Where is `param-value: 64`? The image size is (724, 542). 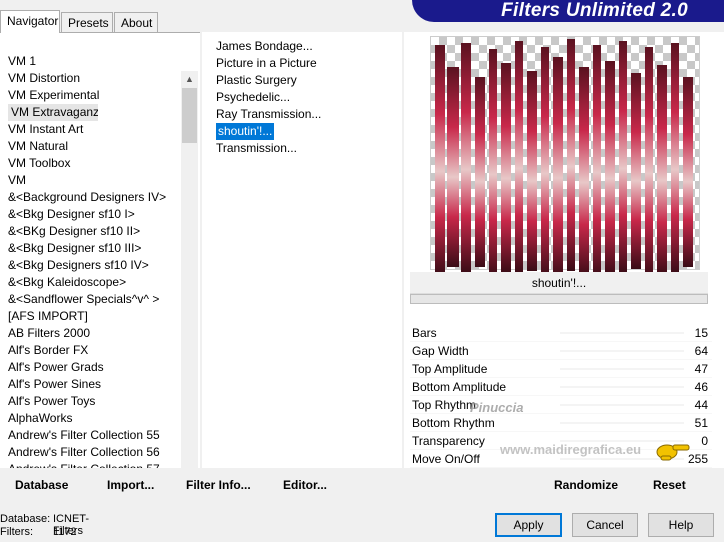 param-value: 64 is located at coordinates (701, 351).